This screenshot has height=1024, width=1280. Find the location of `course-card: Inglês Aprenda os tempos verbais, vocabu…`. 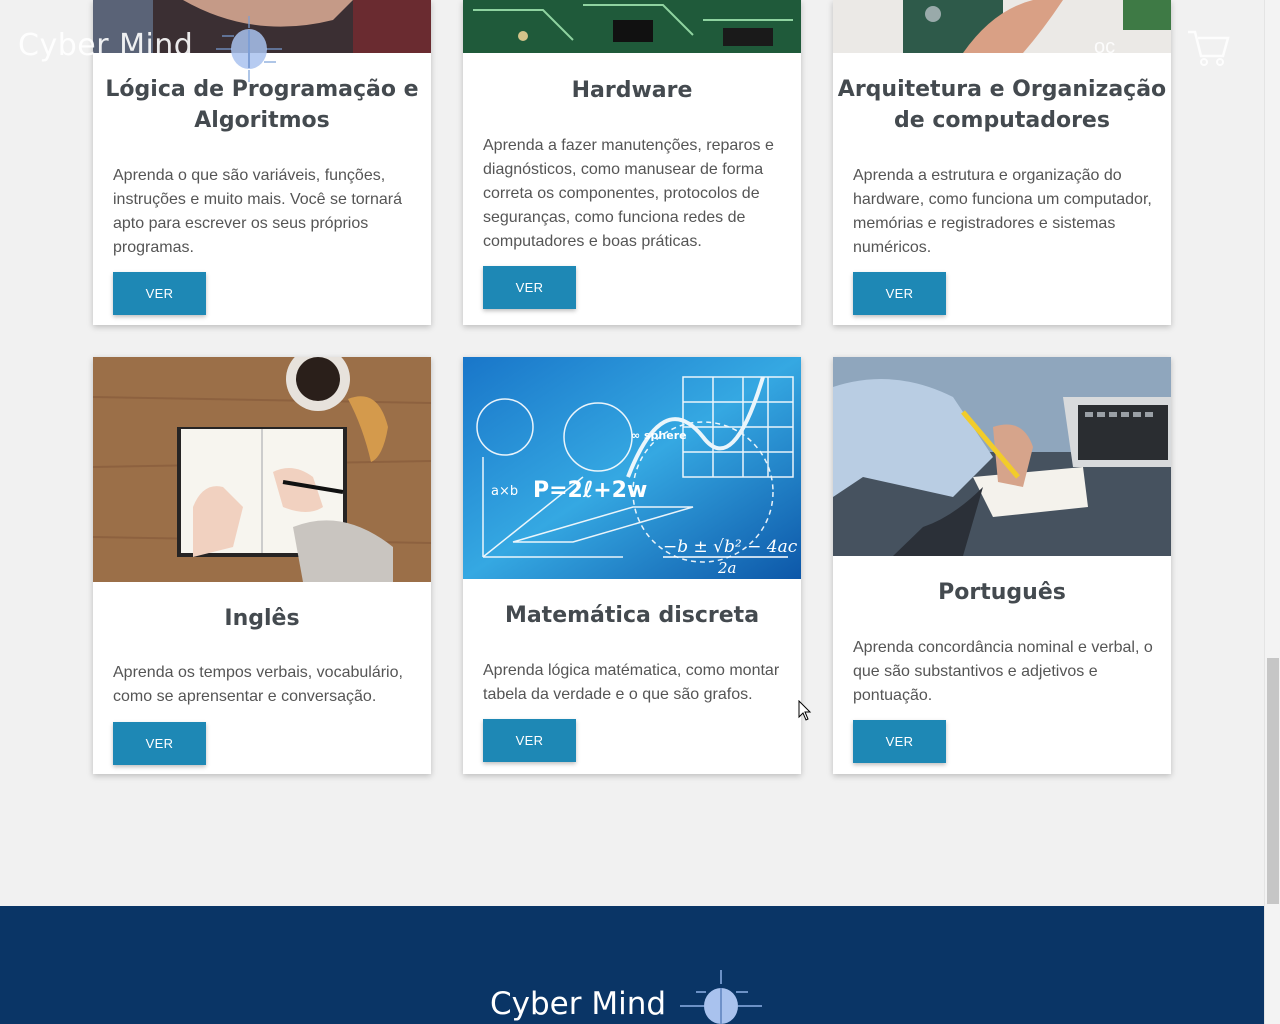

course-card: Inglês Aprenda os tempos verbais, vocabu… is located at coordinates (262, 565).